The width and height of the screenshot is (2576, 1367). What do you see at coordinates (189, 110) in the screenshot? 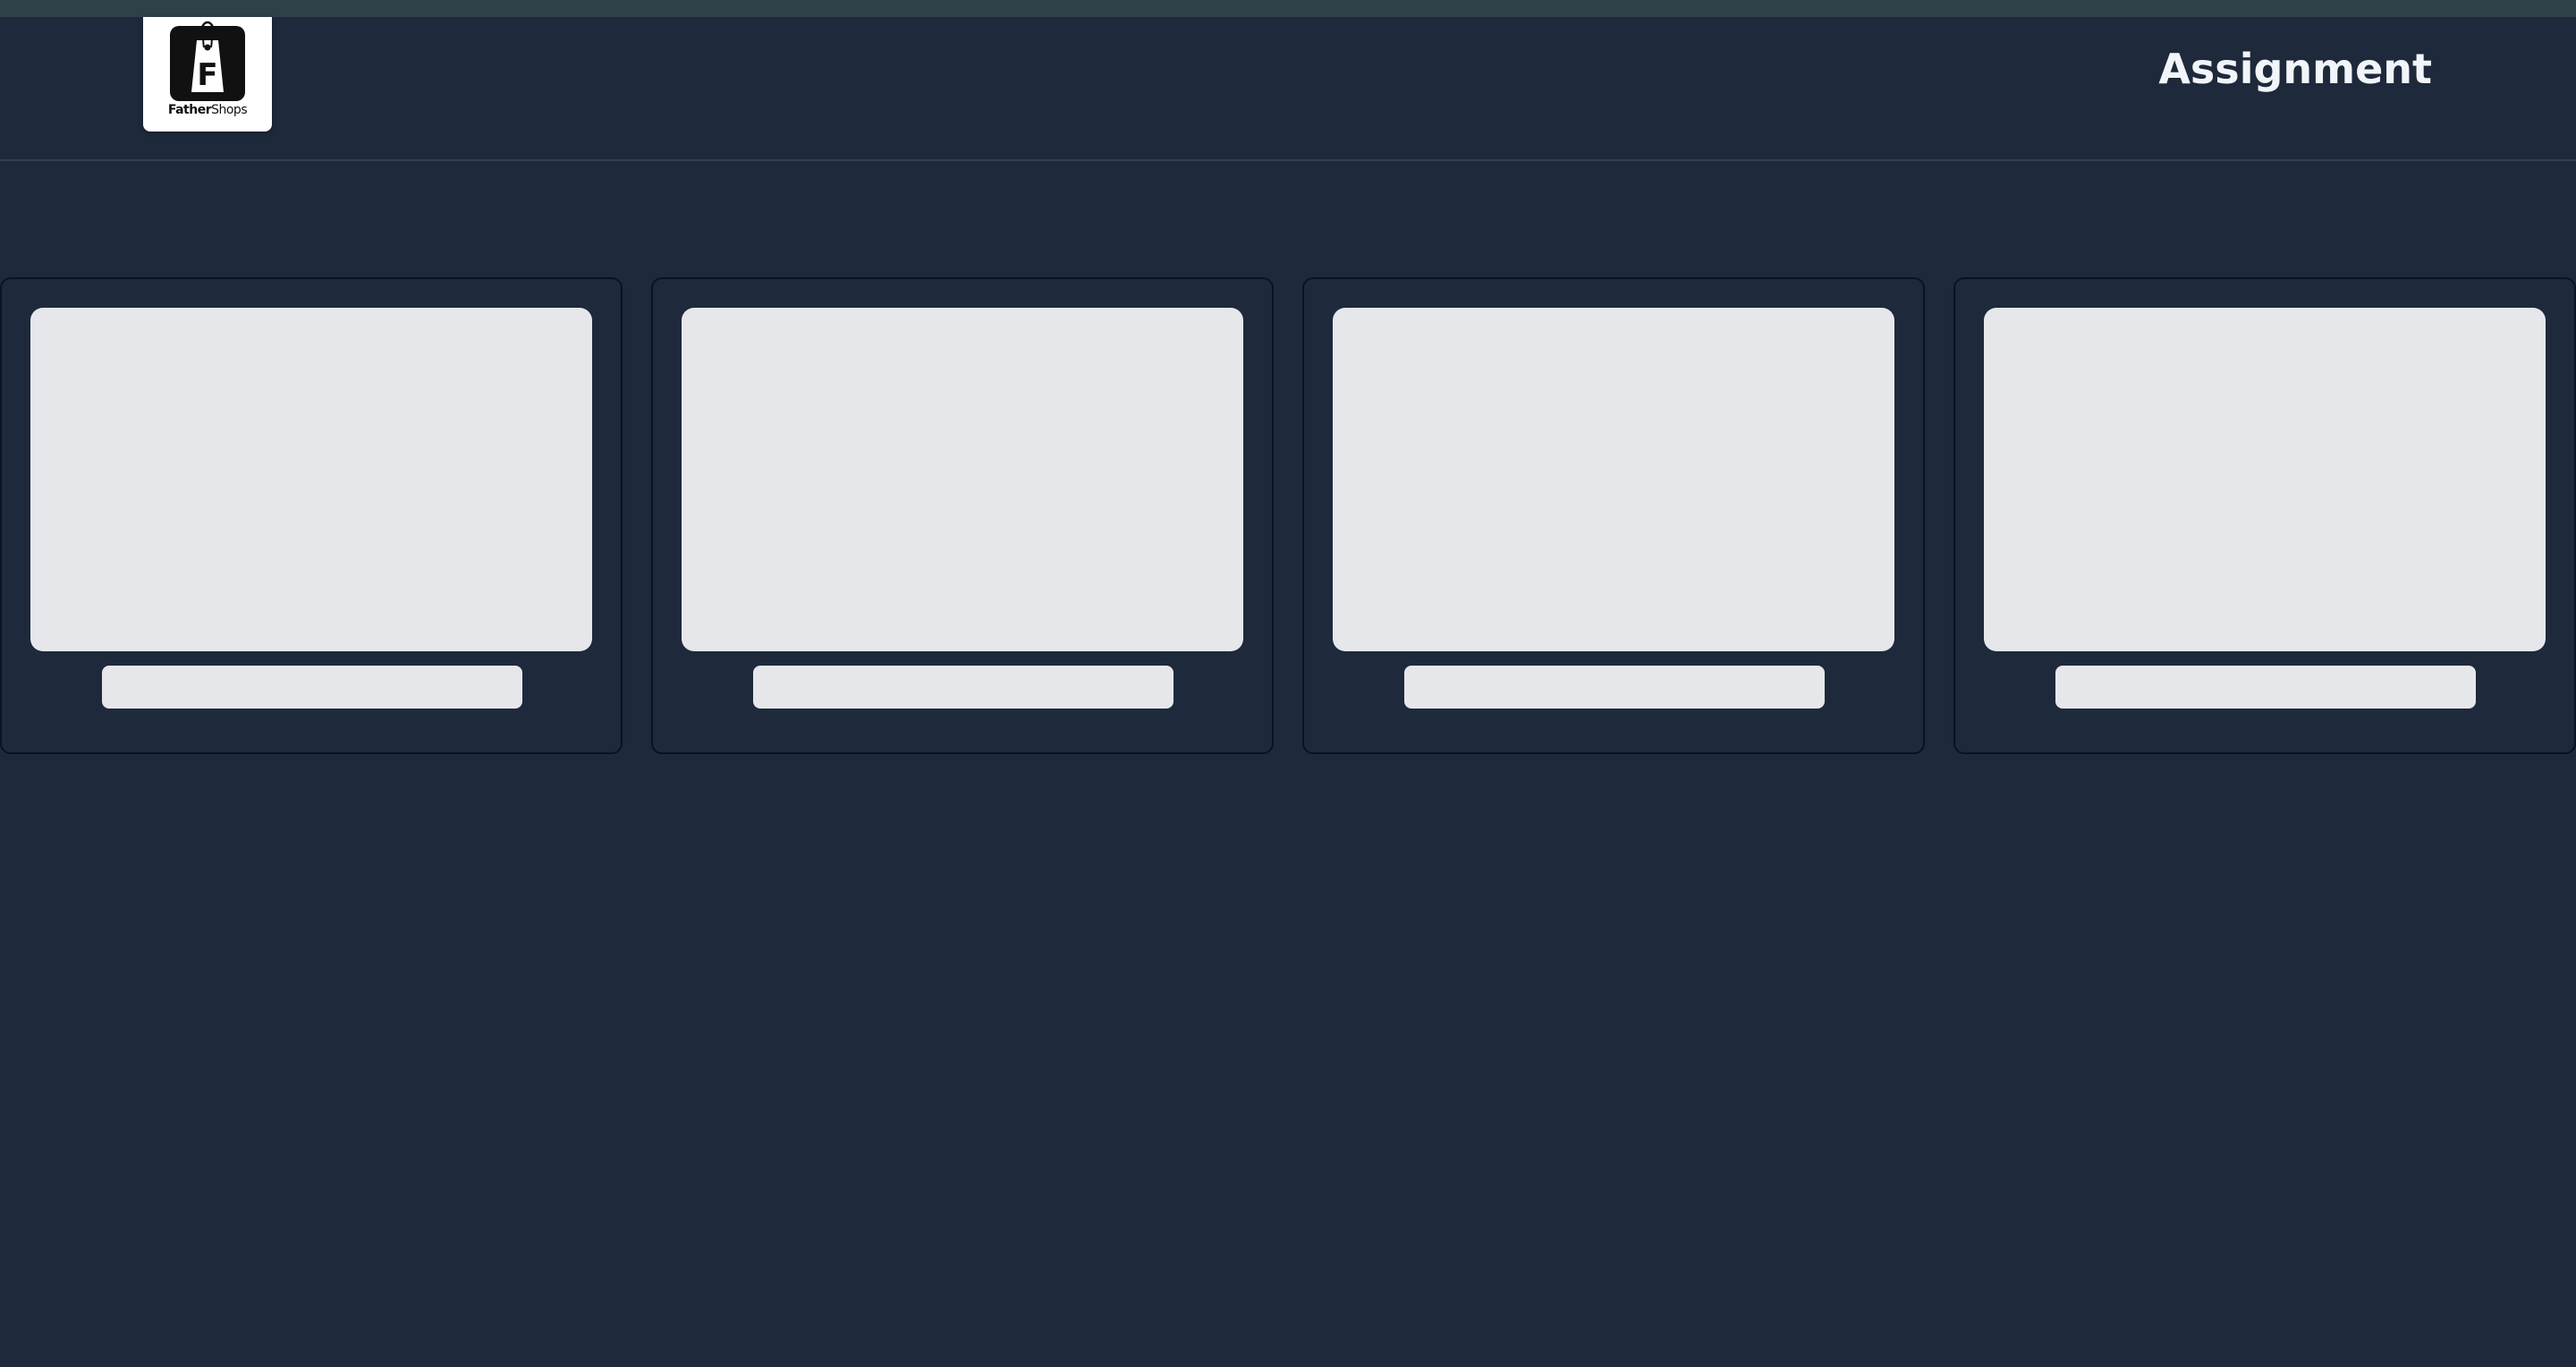
I see `logo-brand-bold: Father` at bounding box center [189, 110].